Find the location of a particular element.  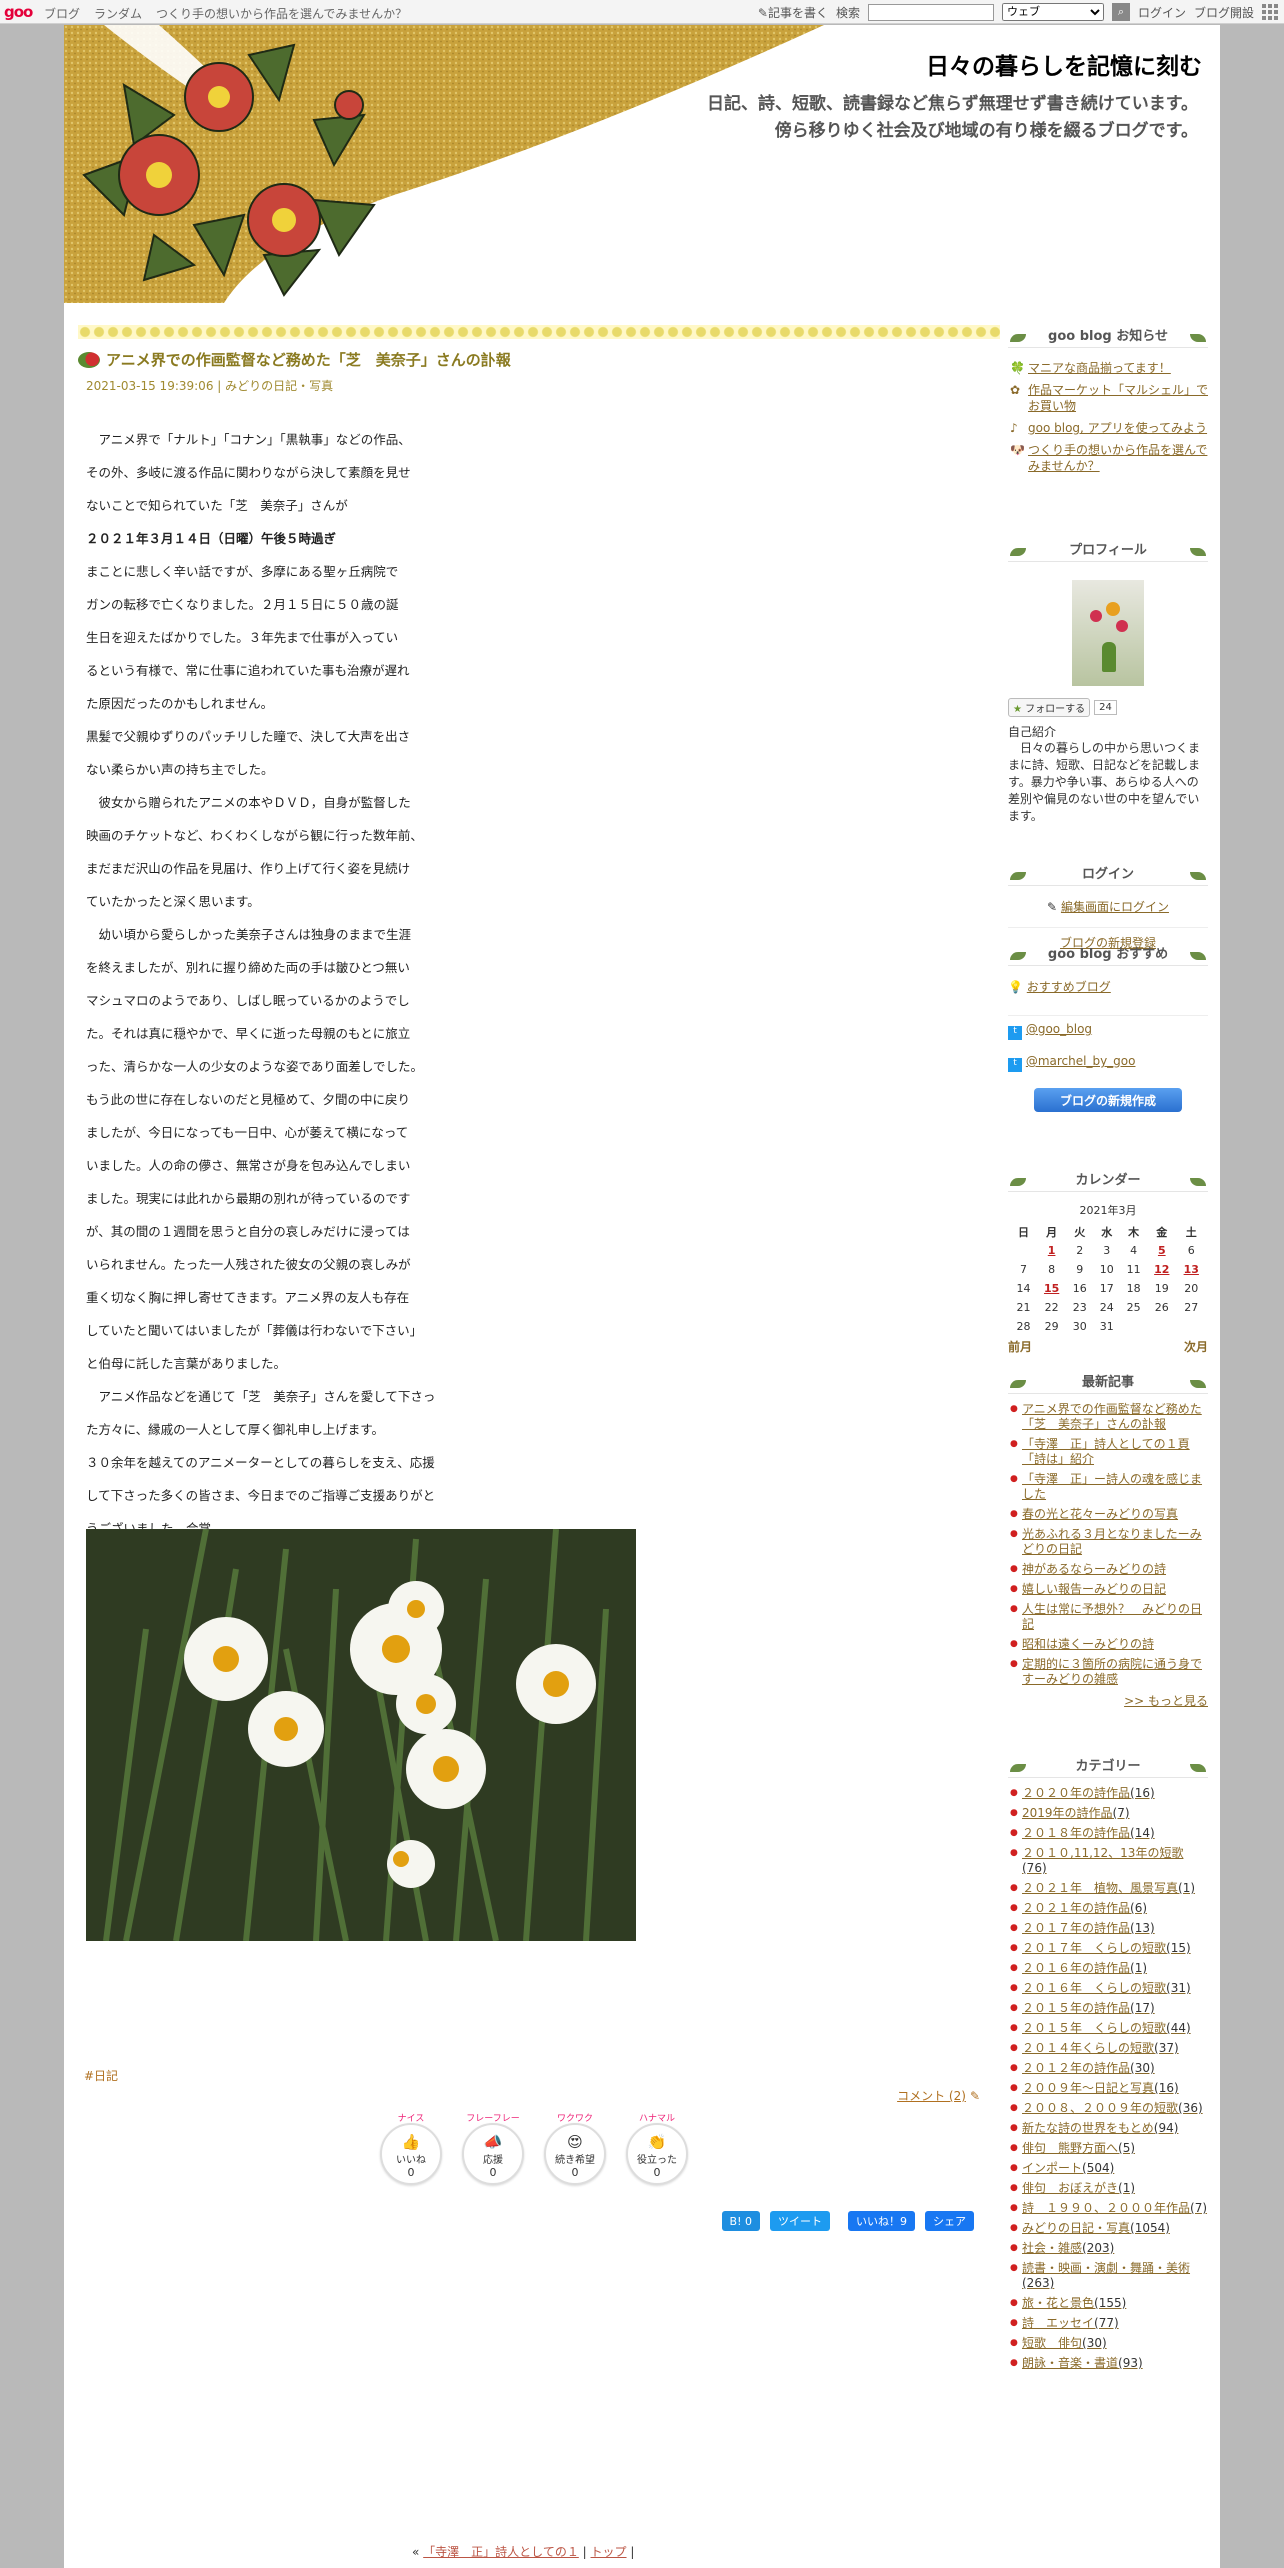

notice-item: ✿ 作品マーケット「マルシェル」でお買い物 is located at coordinates (1108, 398).